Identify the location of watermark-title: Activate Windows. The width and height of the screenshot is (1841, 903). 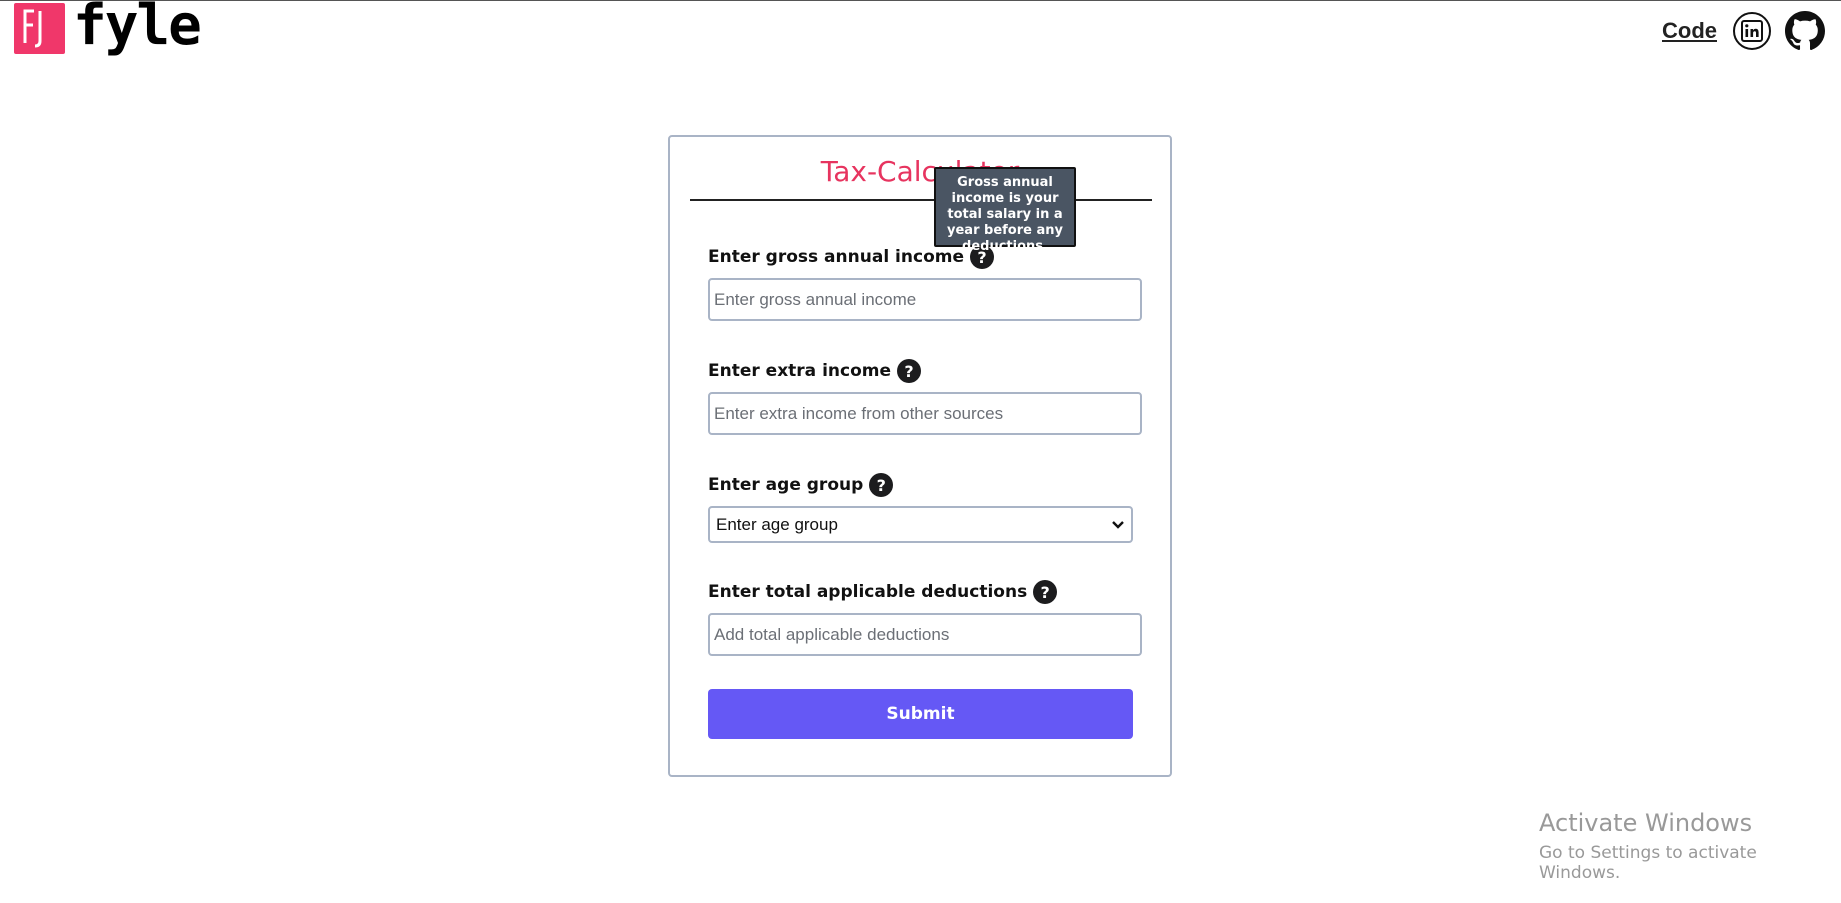
(1646, 823).